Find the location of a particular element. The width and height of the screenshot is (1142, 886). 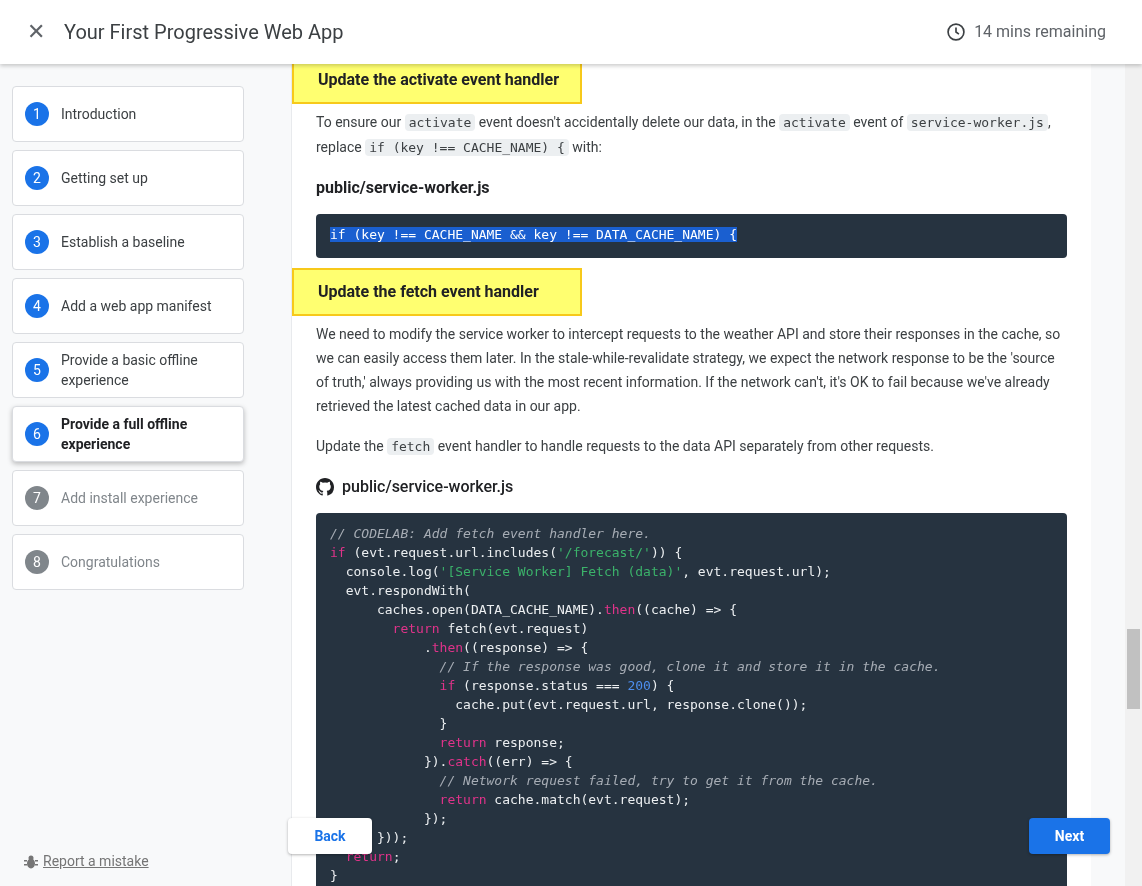

step-item: 3 Establish a baseline is located at coordinates (128, 242).